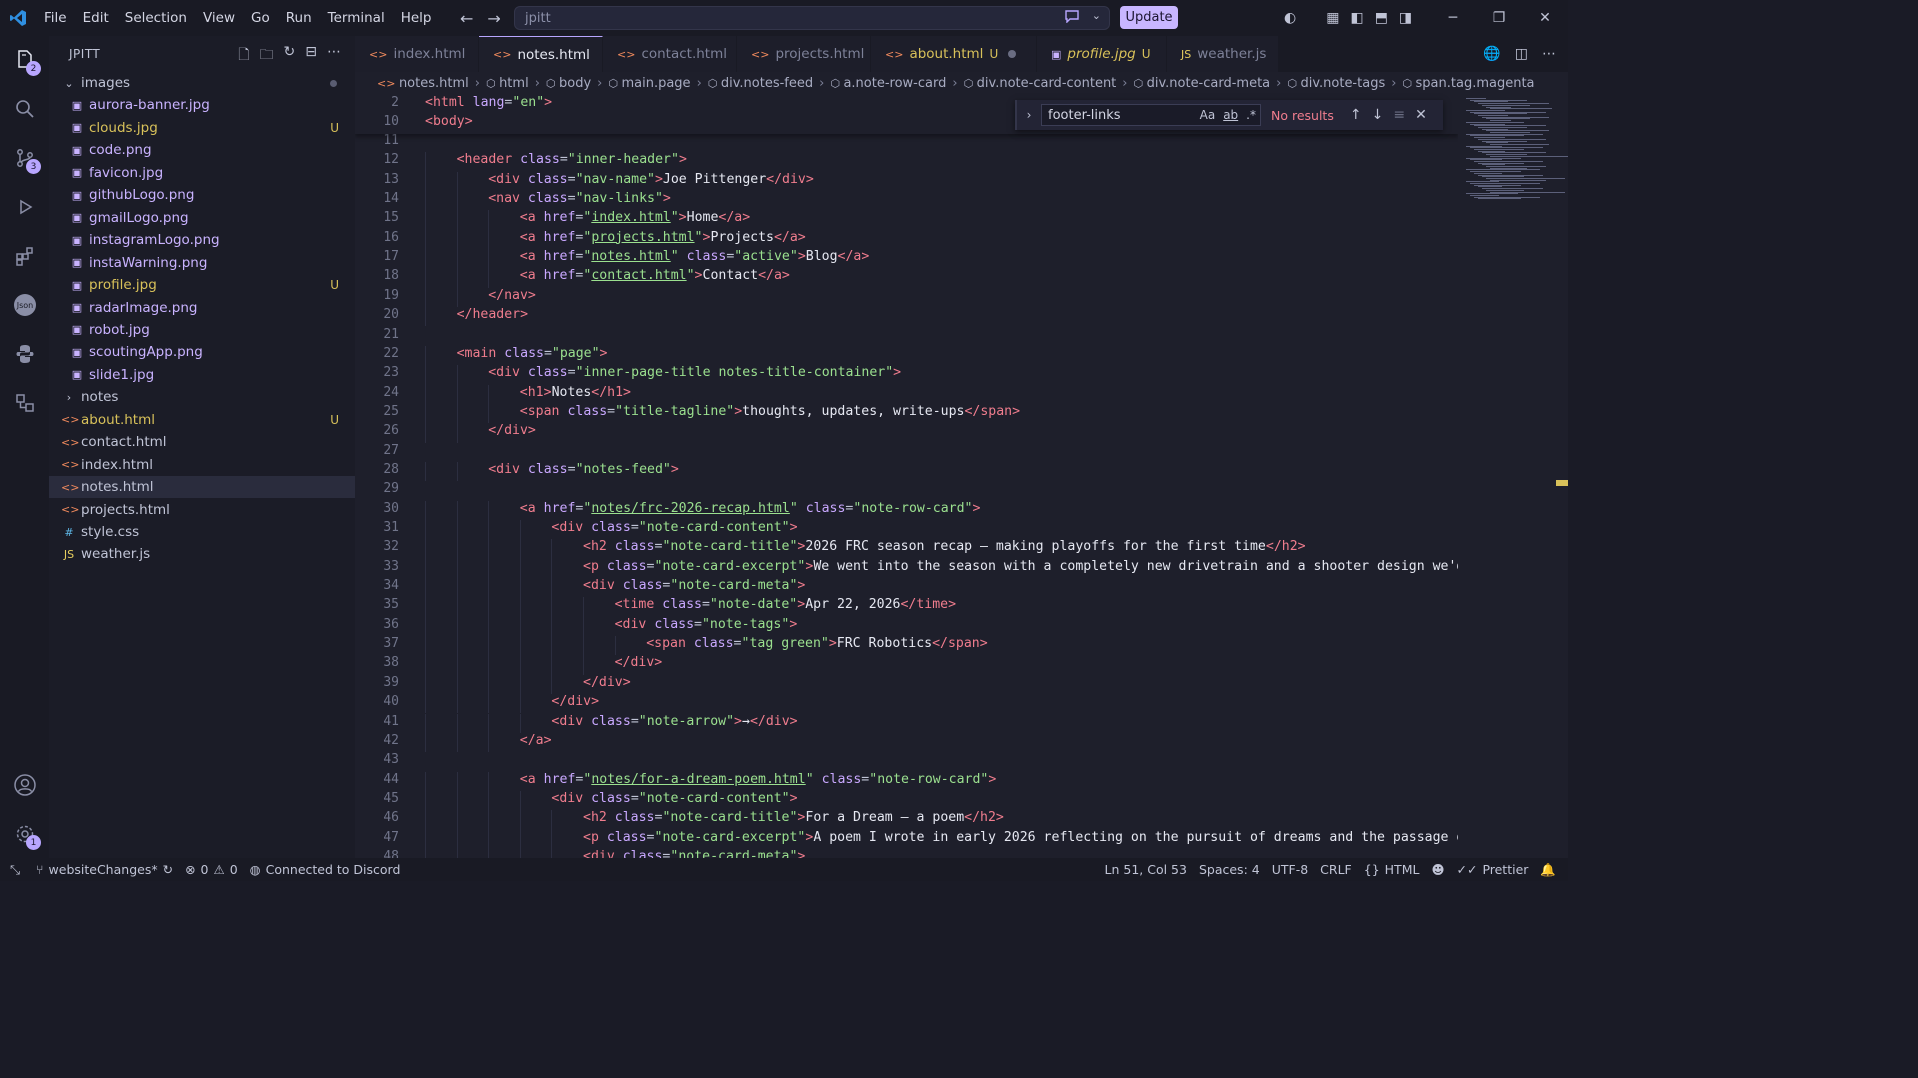 This screenshot has height=1078, width=1918. I want to click on collapse-all-icon: ⊟, so click(311, 56).